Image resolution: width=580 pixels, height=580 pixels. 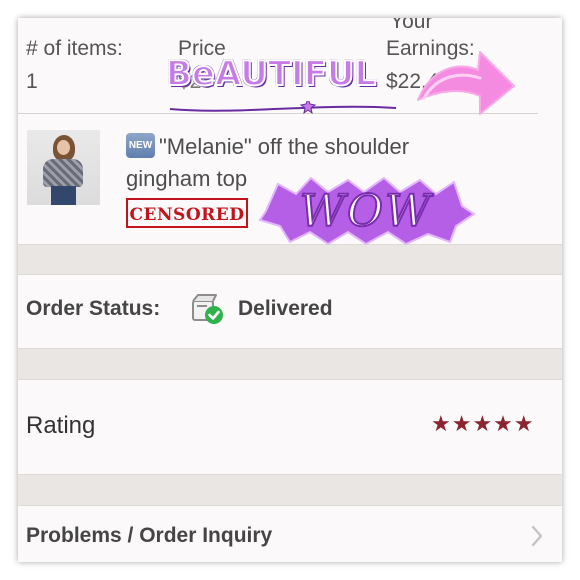 What do you see at coordinates (537, 536) in the screenshot?
I see `chevron-right-icon` at bounding box center [537, 536].